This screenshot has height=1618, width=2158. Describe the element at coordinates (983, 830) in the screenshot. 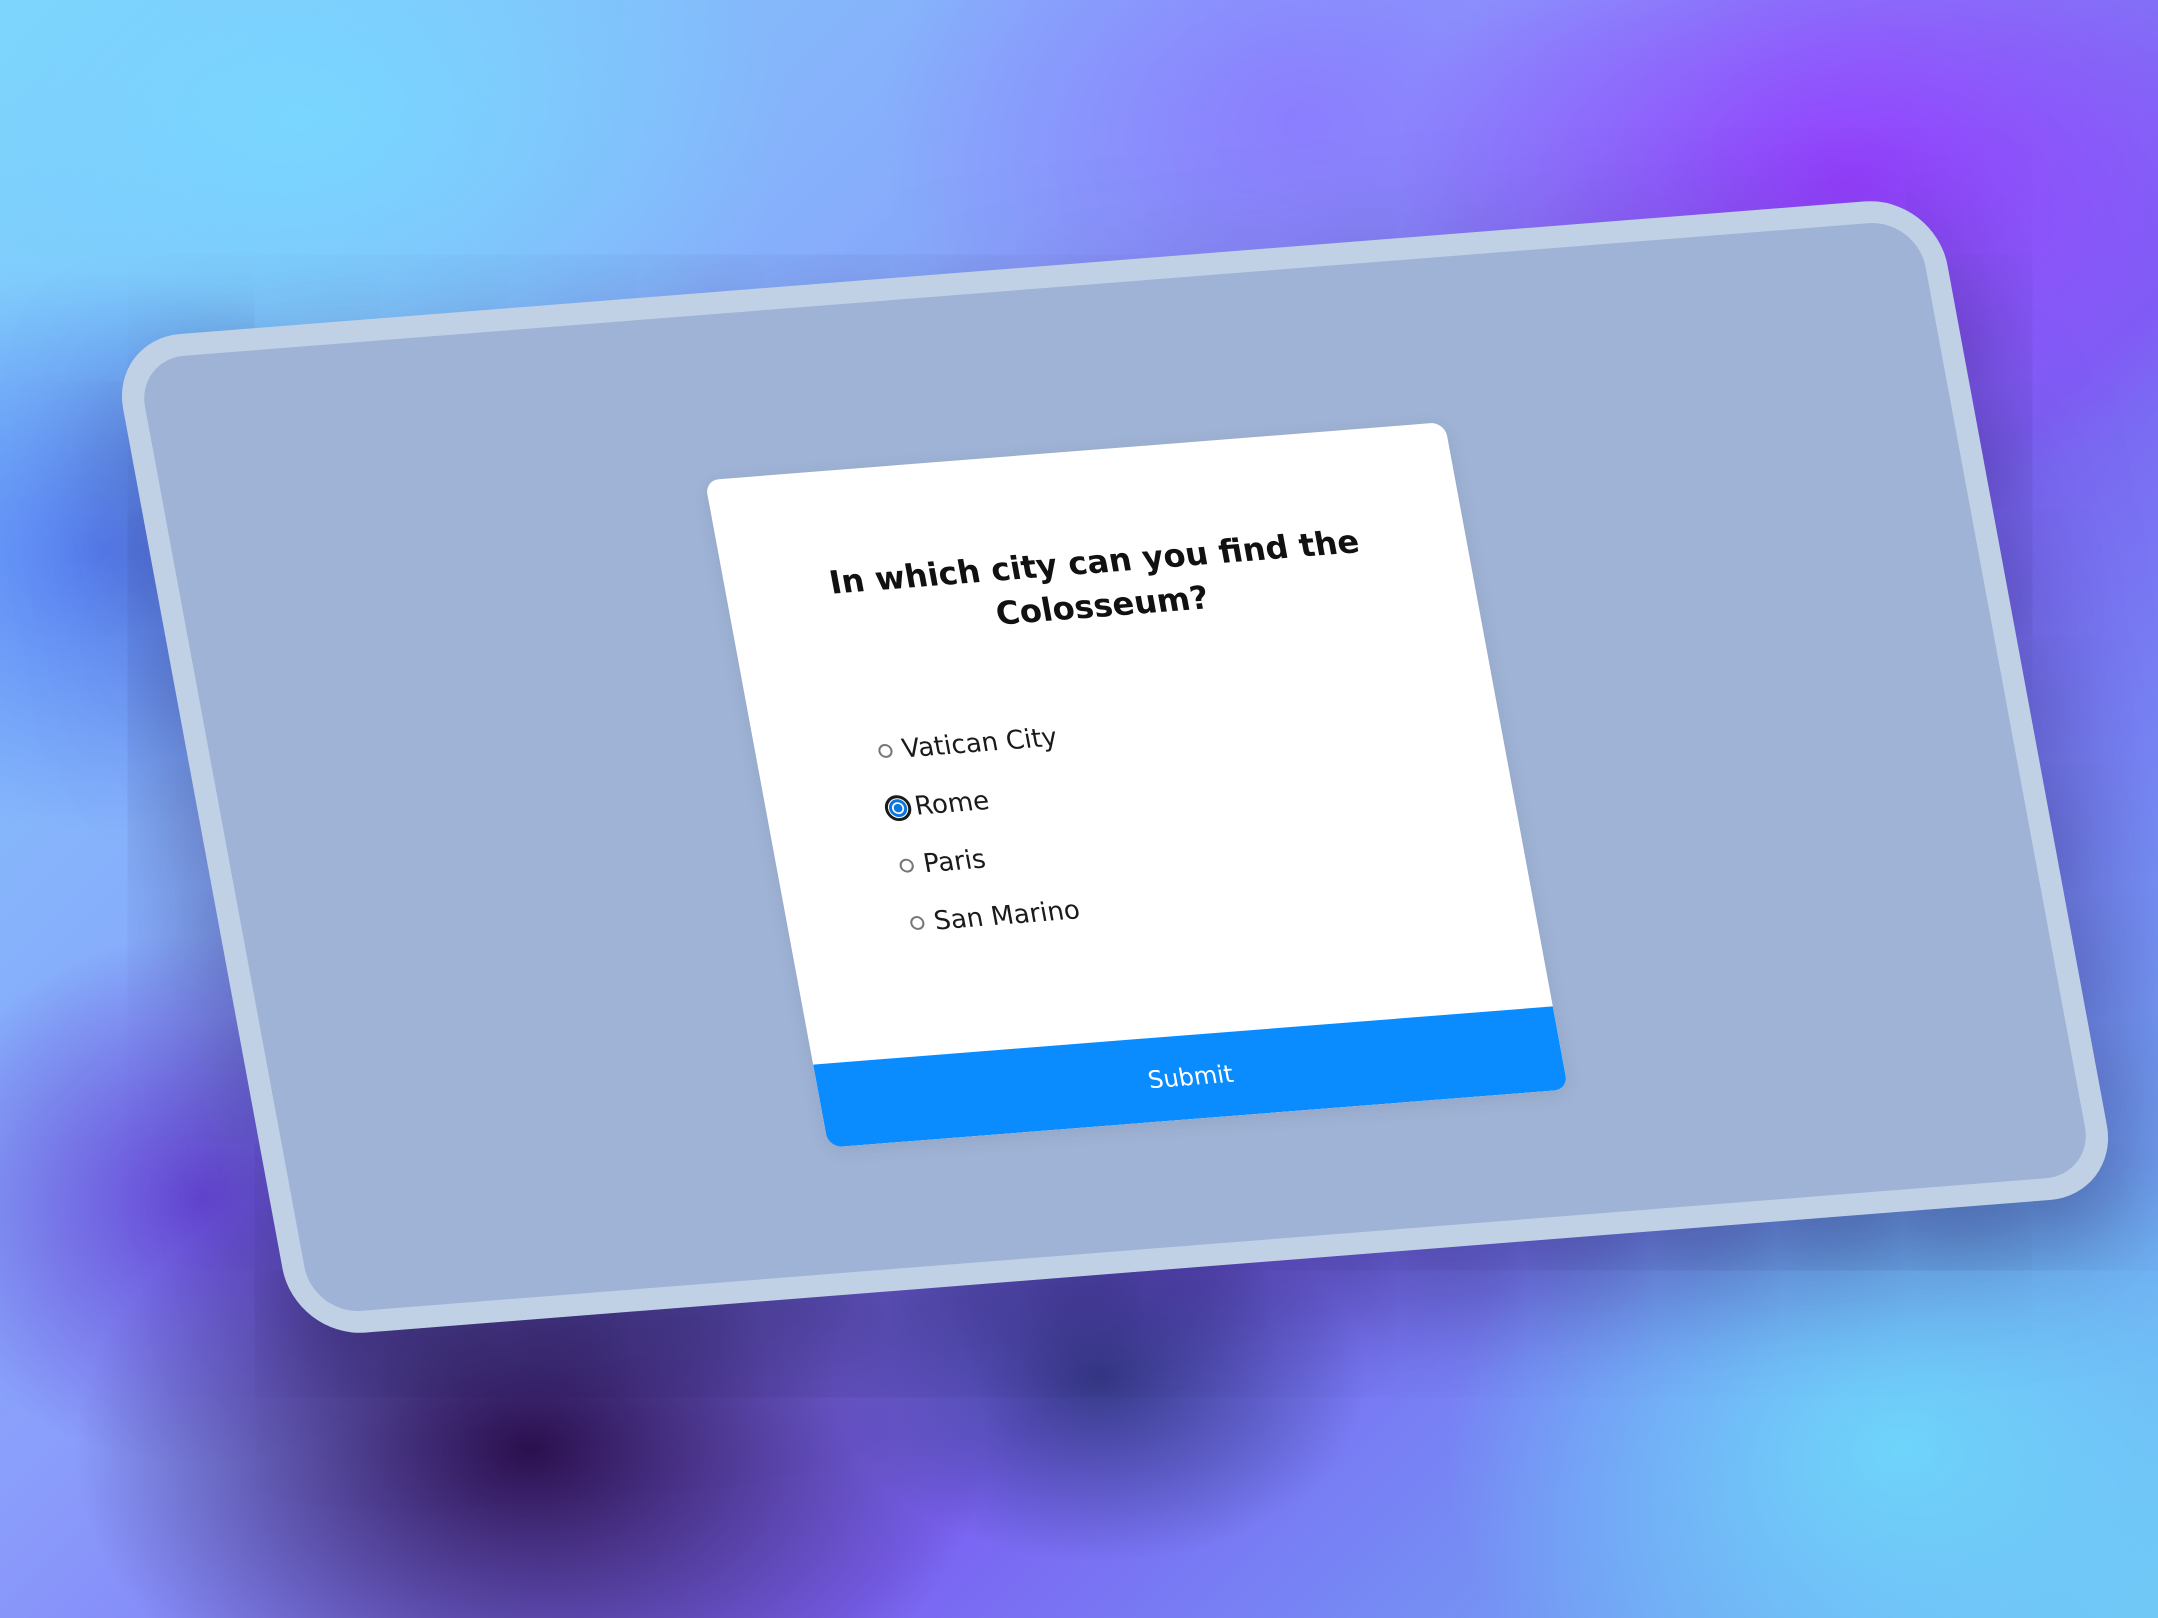

I see `answer-options: Vatican City Rome Paris San Marino` at that location.